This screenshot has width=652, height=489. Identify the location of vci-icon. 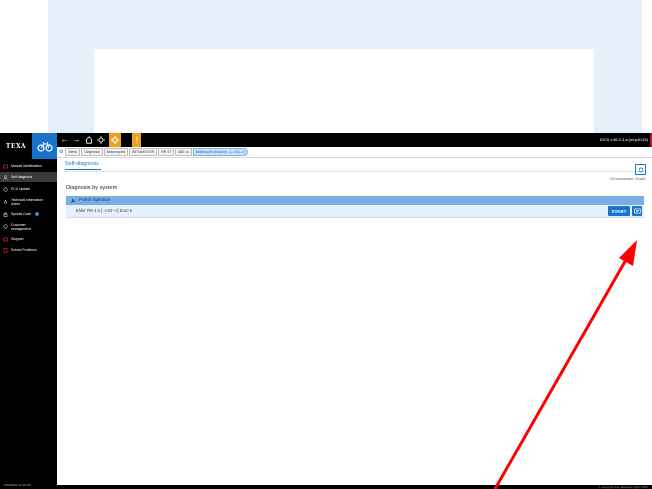
(640, 169).